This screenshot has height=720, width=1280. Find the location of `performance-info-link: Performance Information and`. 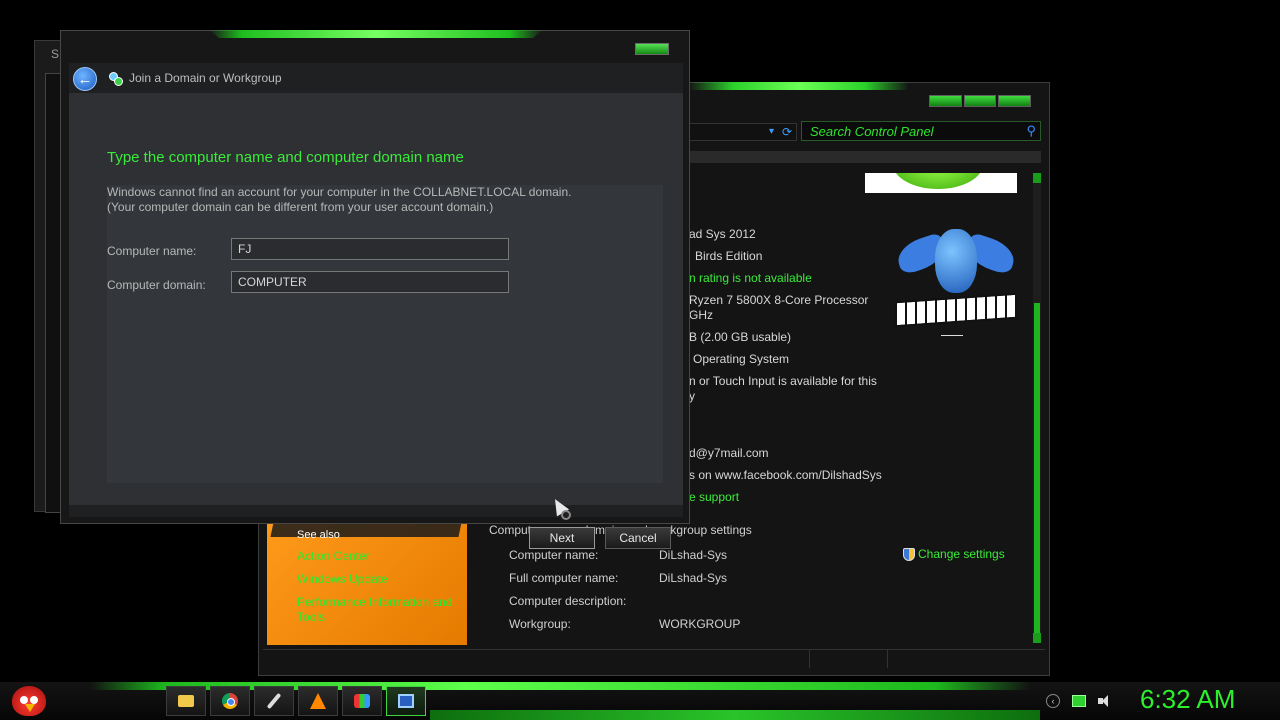

performance-info-link: Performance Information and is located at coordinates (374, 602).